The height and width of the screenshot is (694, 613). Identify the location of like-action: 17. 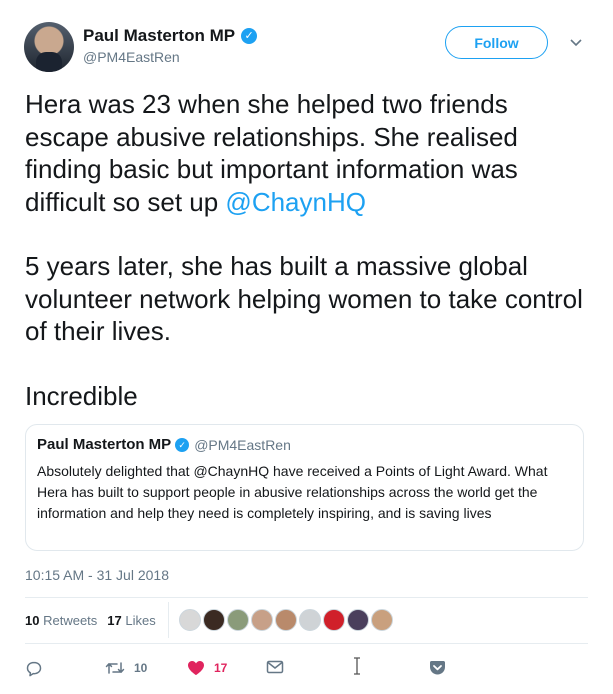
(207, 668).